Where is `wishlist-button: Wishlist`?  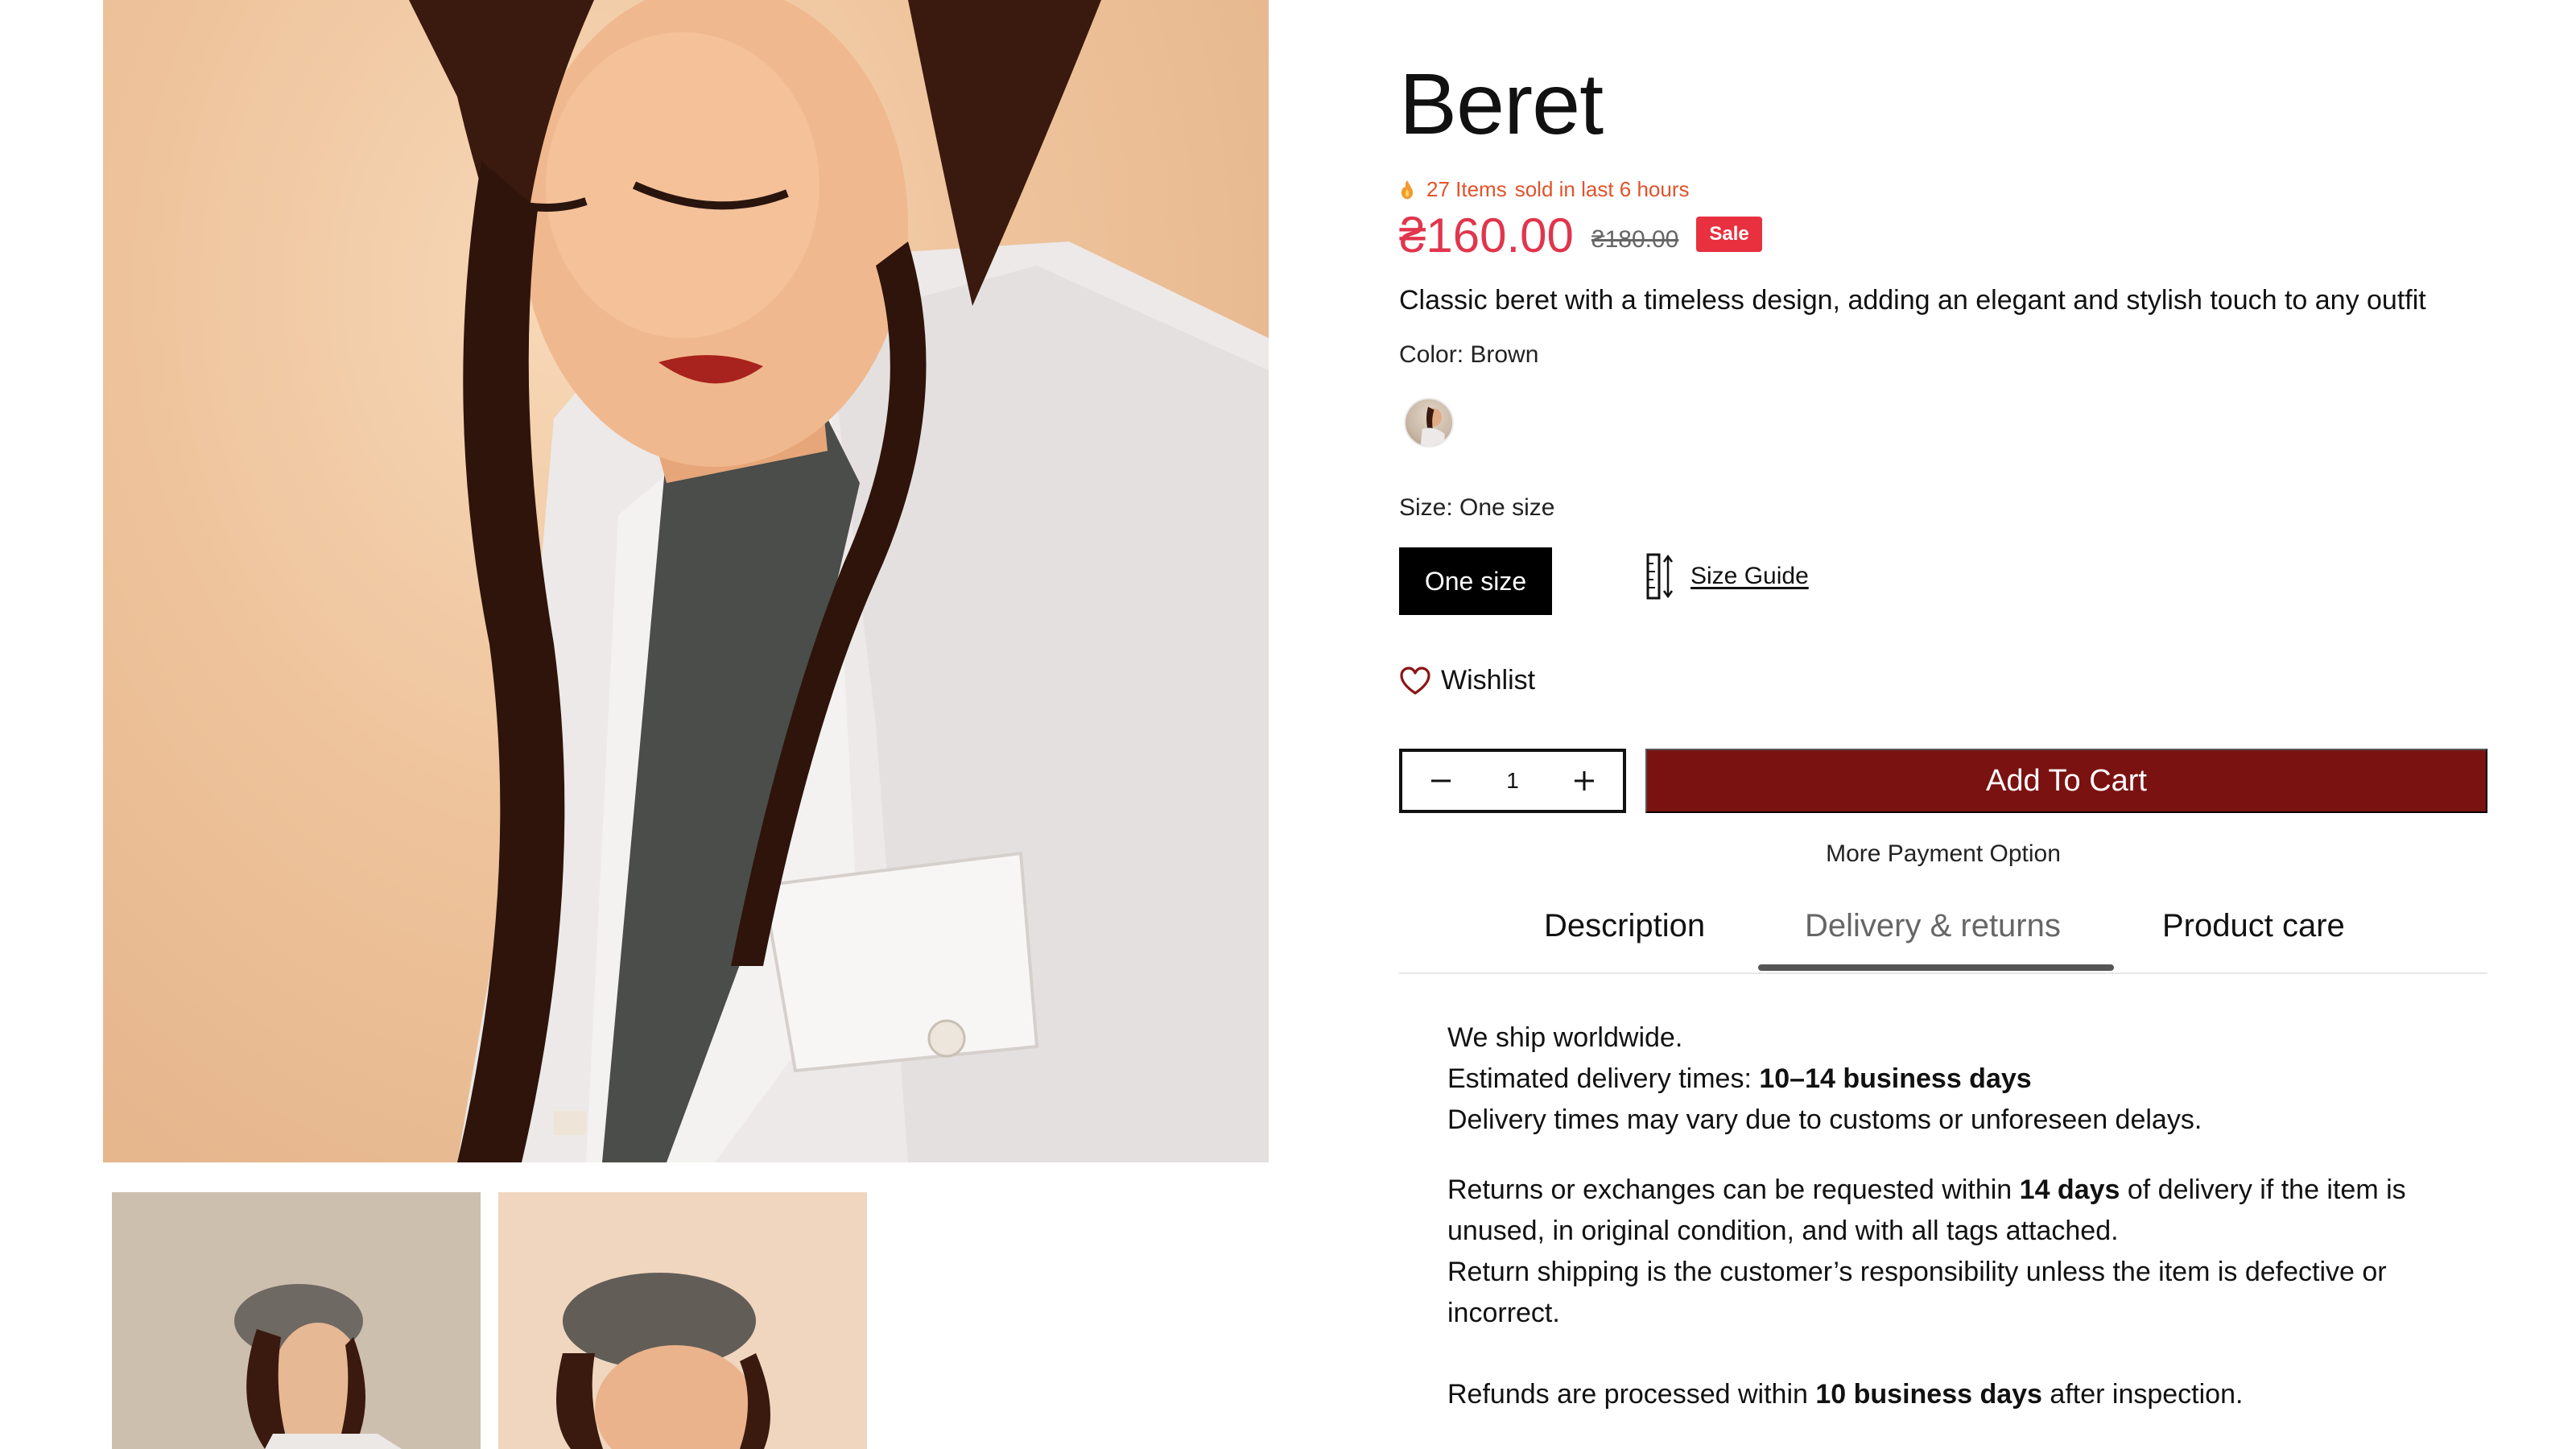 wishlist-button: Wishlist is located at coordinates (1467, 680).